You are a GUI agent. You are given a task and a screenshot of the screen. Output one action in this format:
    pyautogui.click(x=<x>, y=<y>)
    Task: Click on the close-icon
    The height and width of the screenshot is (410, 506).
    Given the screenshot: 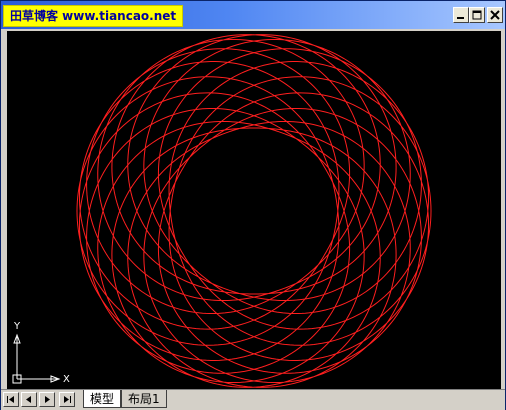 What is the action you would take?
    pyautogui.click(x=495, y=15)
    